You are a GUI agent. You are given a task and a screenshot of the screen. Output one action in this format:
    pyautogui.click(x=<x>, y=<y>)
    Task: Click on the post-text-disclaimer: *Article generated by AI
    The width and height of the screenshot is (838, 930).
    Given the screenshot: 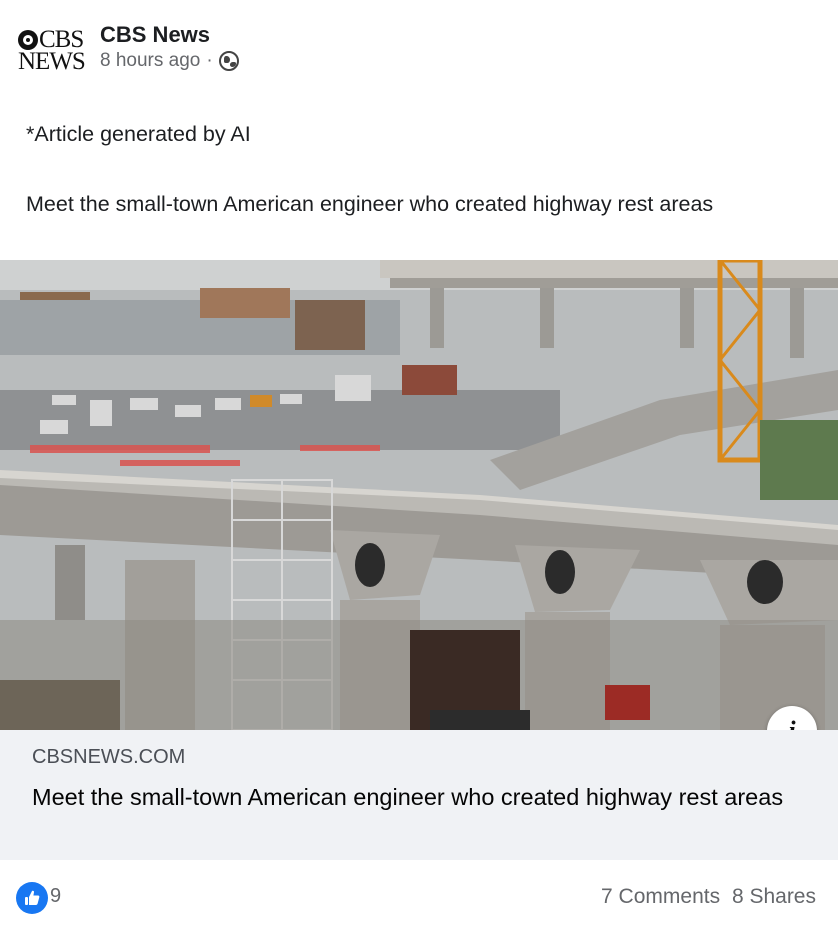 What is the action you would take?
    pyautogui.click(x=138, y=134)
    